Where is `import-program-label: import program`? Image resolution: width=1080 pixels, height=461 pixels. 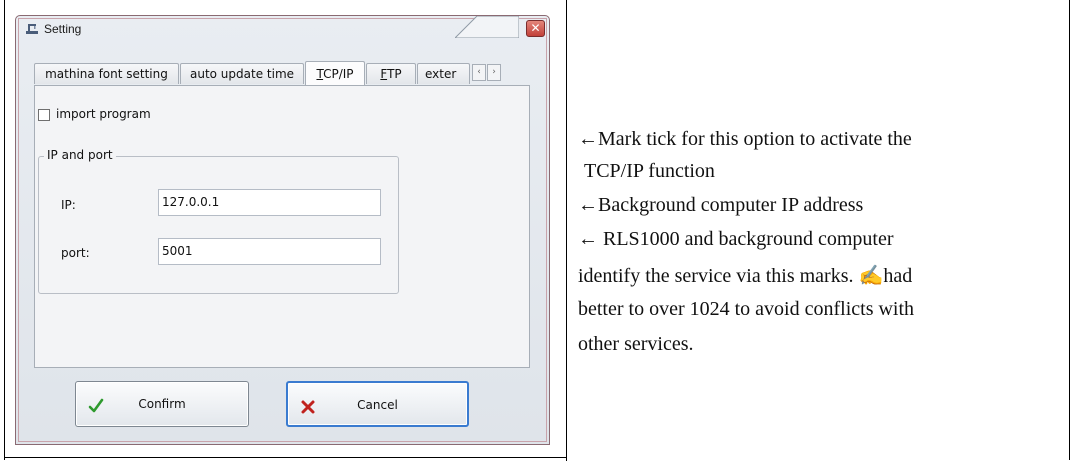 import-program-label: import program is located at coordinates (103, 114).